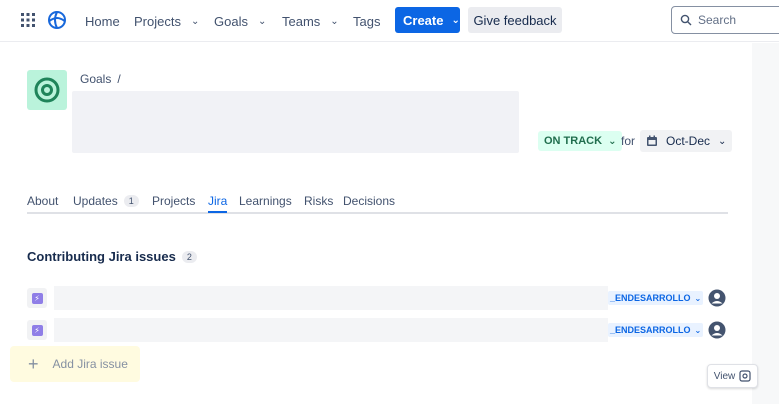 Image resolution: width=779 pixels, height=404 pixels. I want to click on goal-title-placeholder, so click(295, 122).